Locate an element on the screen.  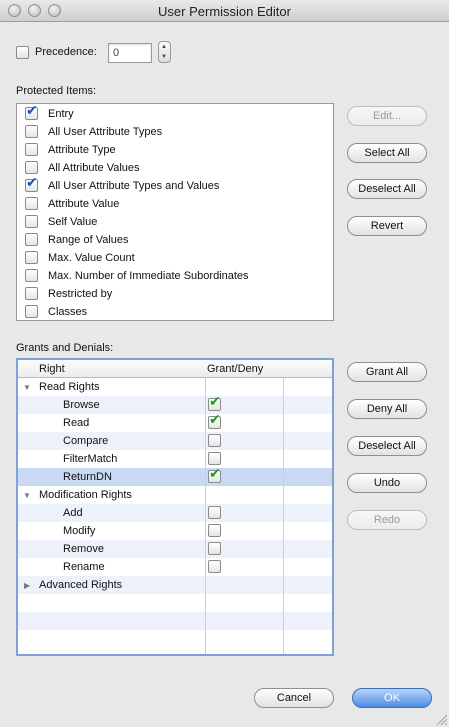
row-label: Modification Rights is located at coordinates (85, 495).